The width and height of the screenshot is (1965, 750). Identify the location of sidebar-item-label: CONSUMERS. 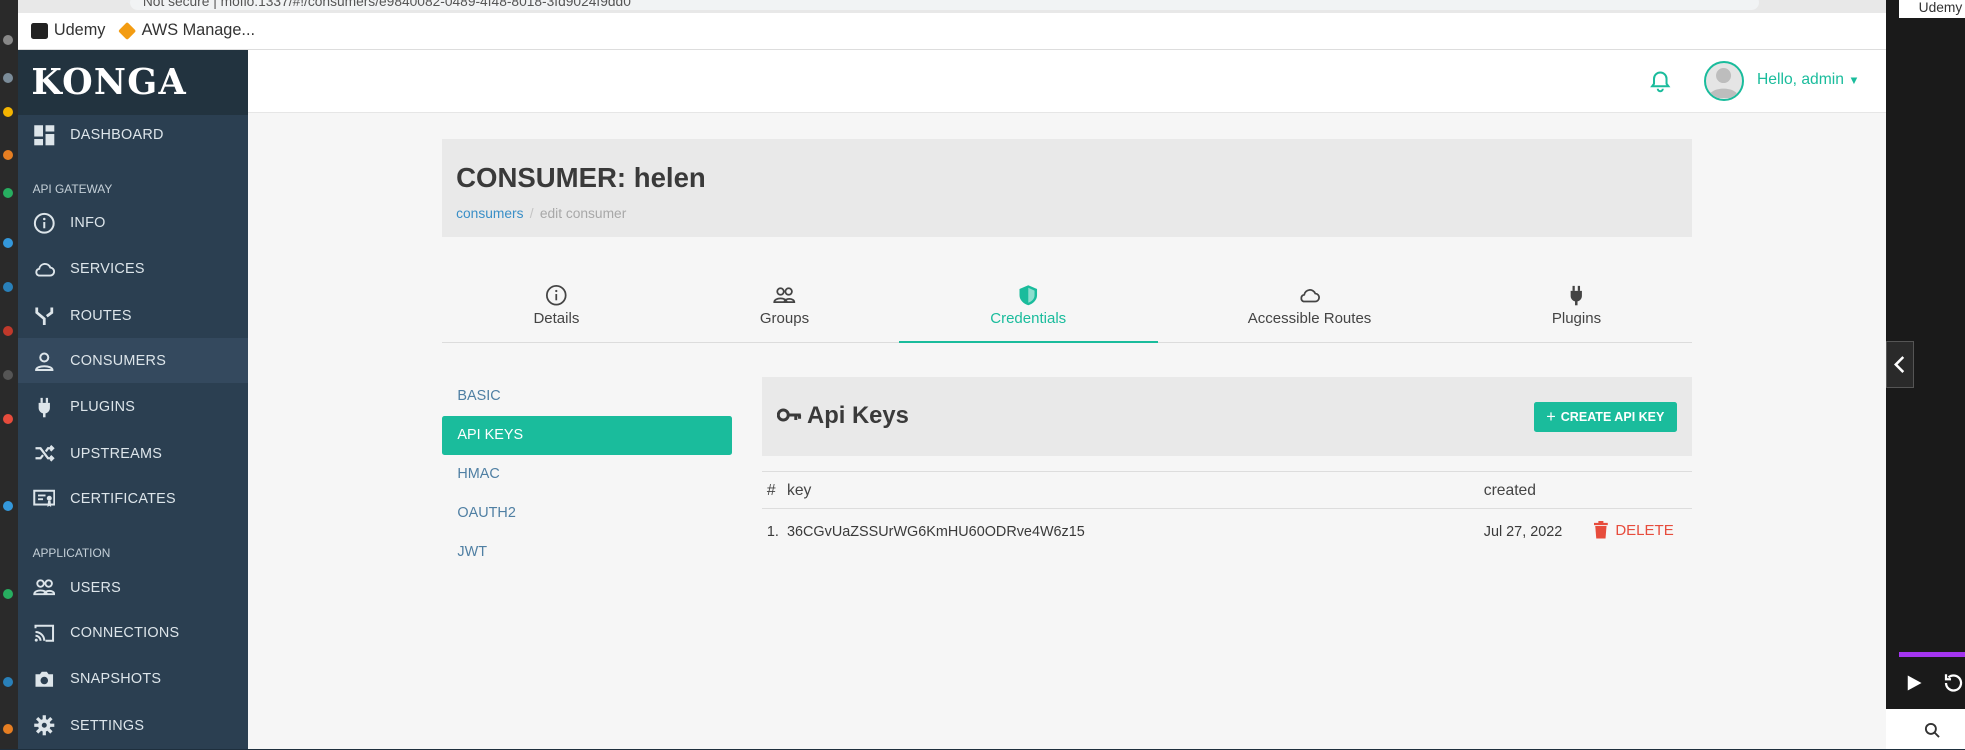
(118, 360).